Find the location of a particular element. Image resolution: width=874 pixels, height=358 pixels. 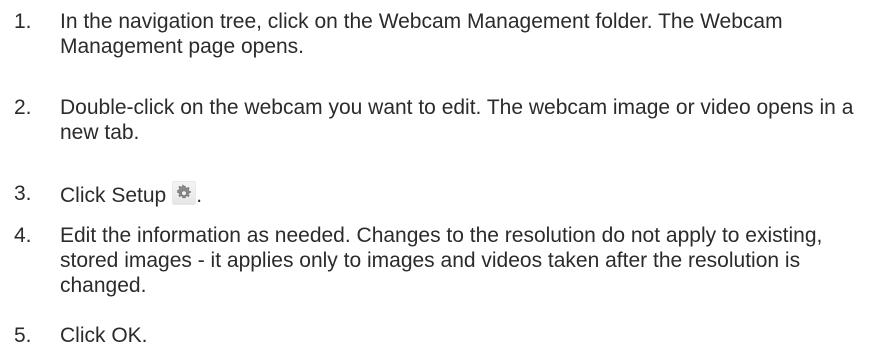

step-number: 3. is located at coordinates (23, 193).